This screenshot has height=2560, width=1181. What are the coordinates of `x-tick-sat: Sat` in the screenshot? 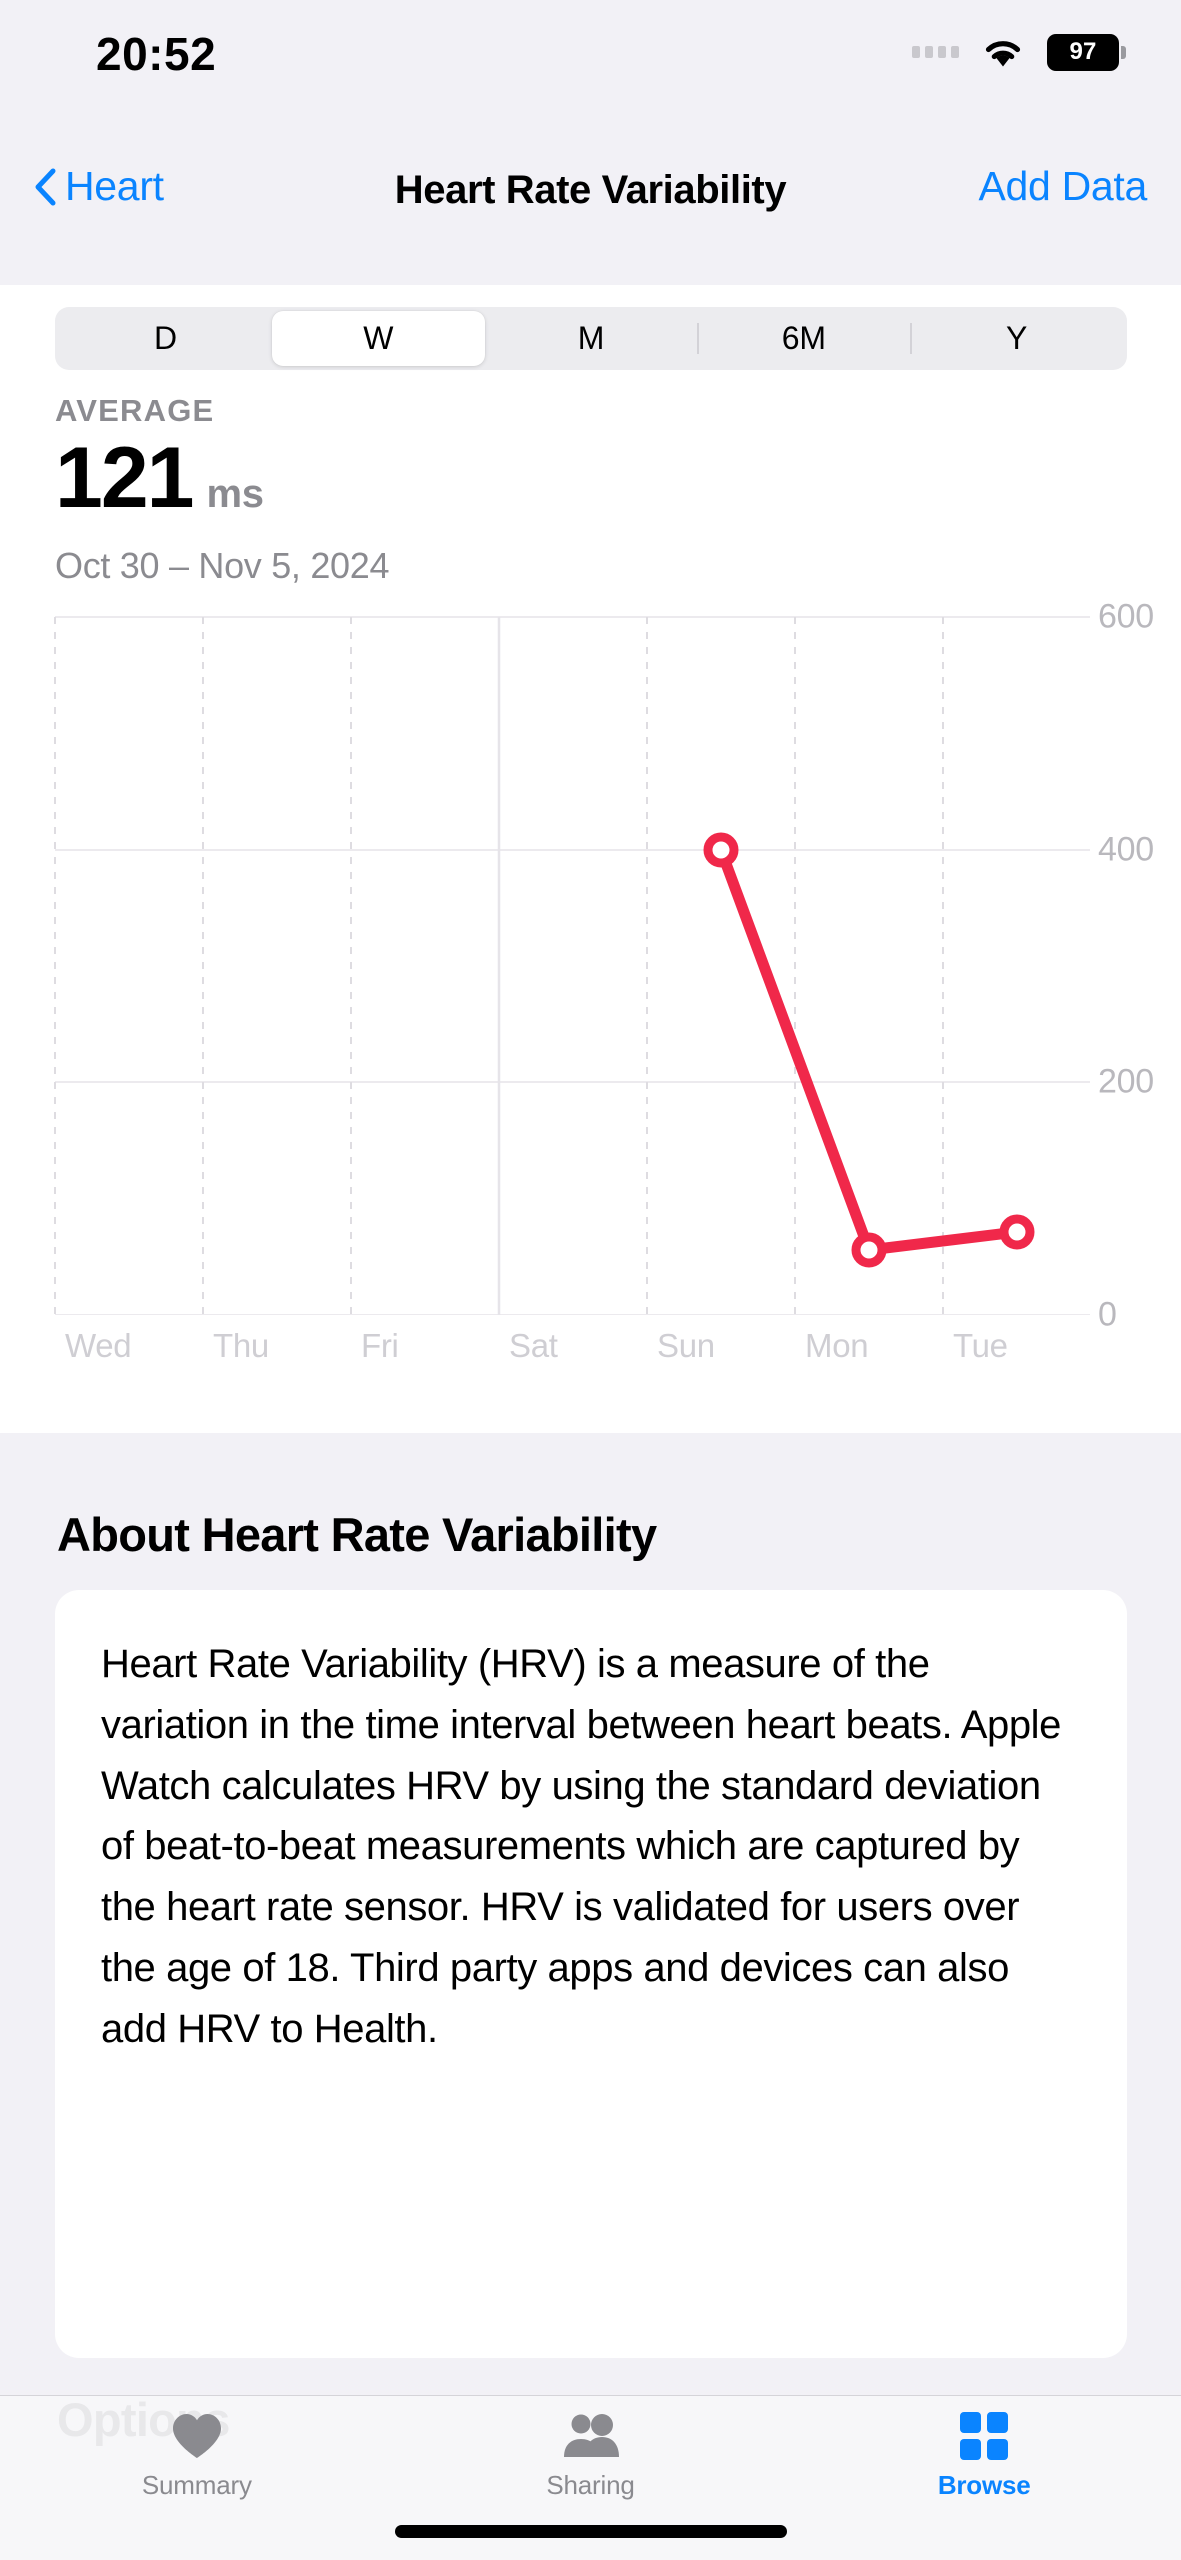 It's located at (533, 1345).